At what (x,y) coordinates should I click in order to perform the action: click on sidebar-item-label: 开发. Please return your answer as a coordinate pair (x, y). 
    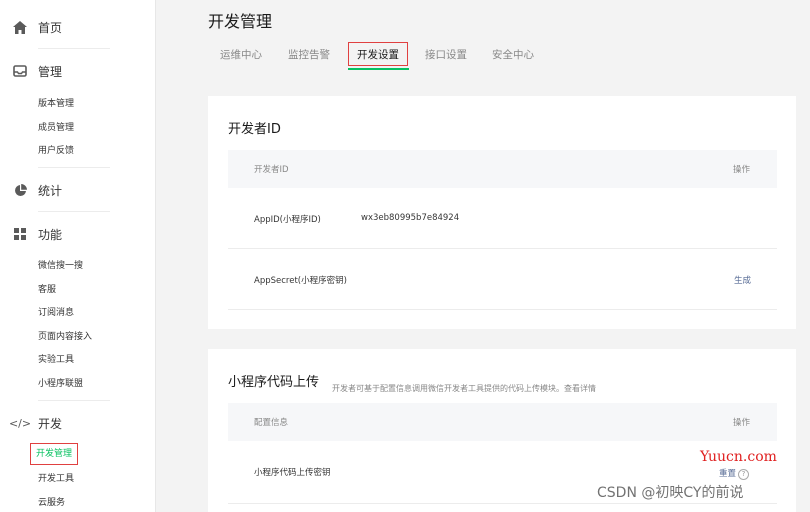
    Looking at the image, I should click on (50, 423).